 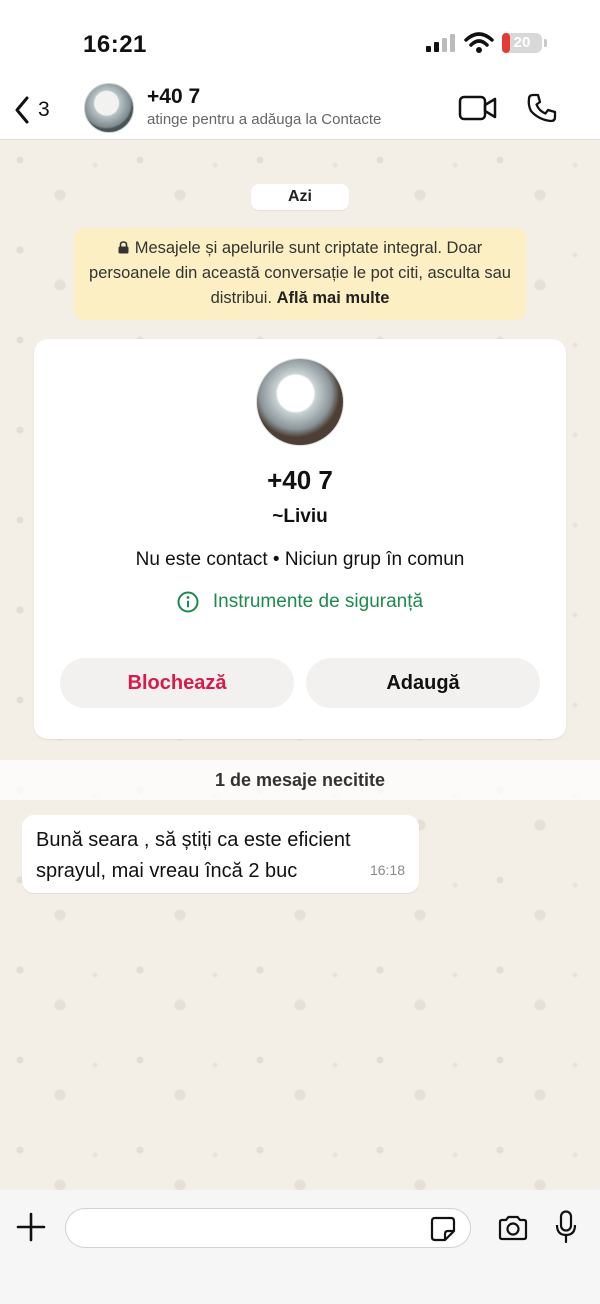 I want to click on contact-alias: ~Liviu, so click(x=300, y=516).